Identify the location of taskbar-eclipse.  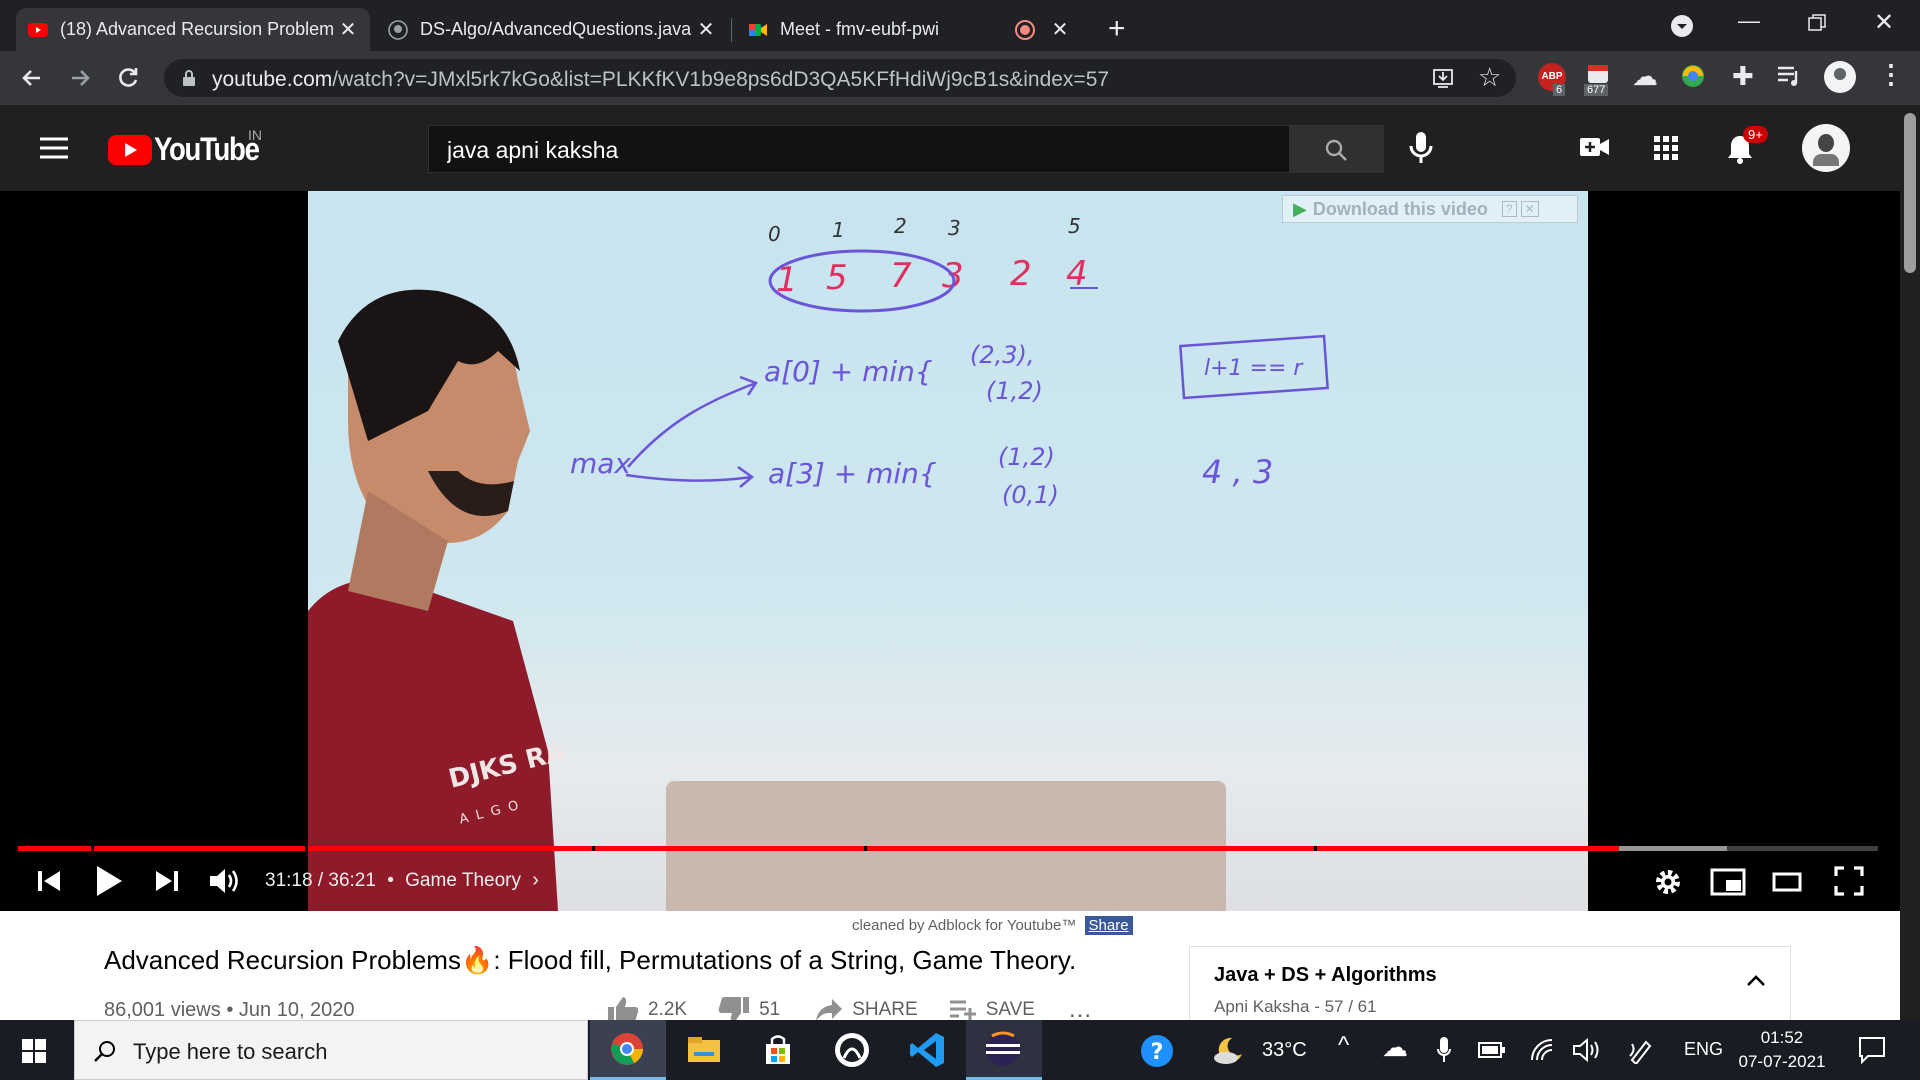
(1004, 1050).